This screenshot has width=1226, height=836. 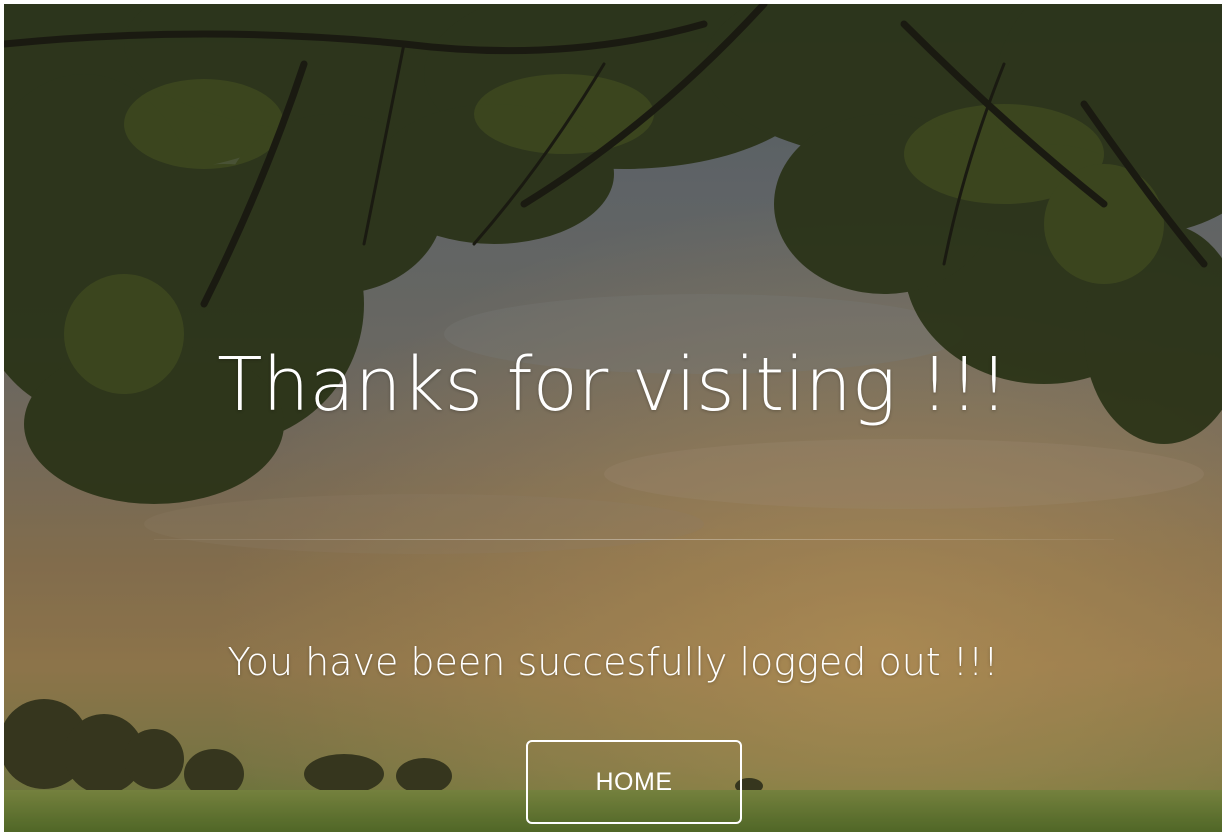 What do you see at coordinates (634, 782) in the screenshot?
I see `home-button: HOME` at bounding box center [634, 782].